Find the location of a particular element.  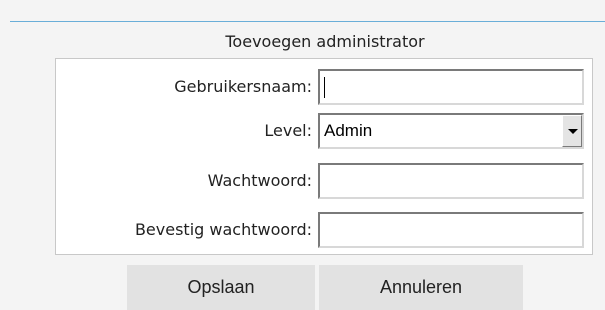

level-select-value: Admin is located at coordinates (348, 130).